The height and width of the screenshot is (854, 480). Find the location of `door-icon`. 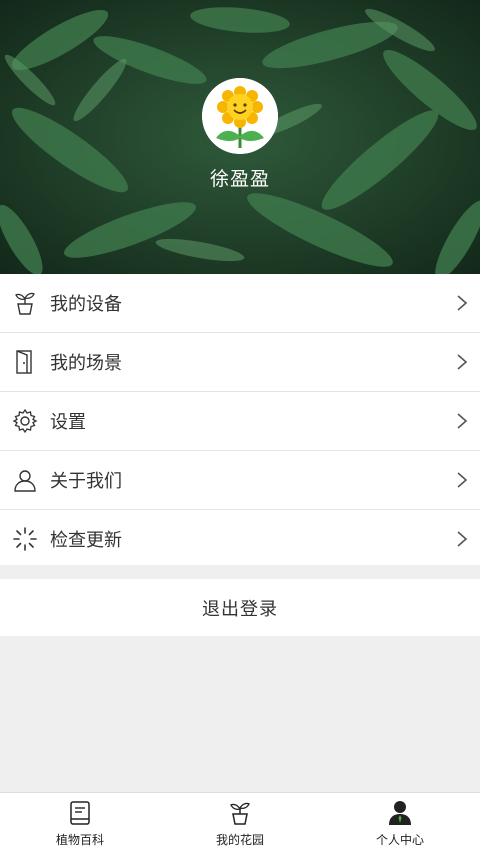

door-icon is located at coordinates (24, 362).